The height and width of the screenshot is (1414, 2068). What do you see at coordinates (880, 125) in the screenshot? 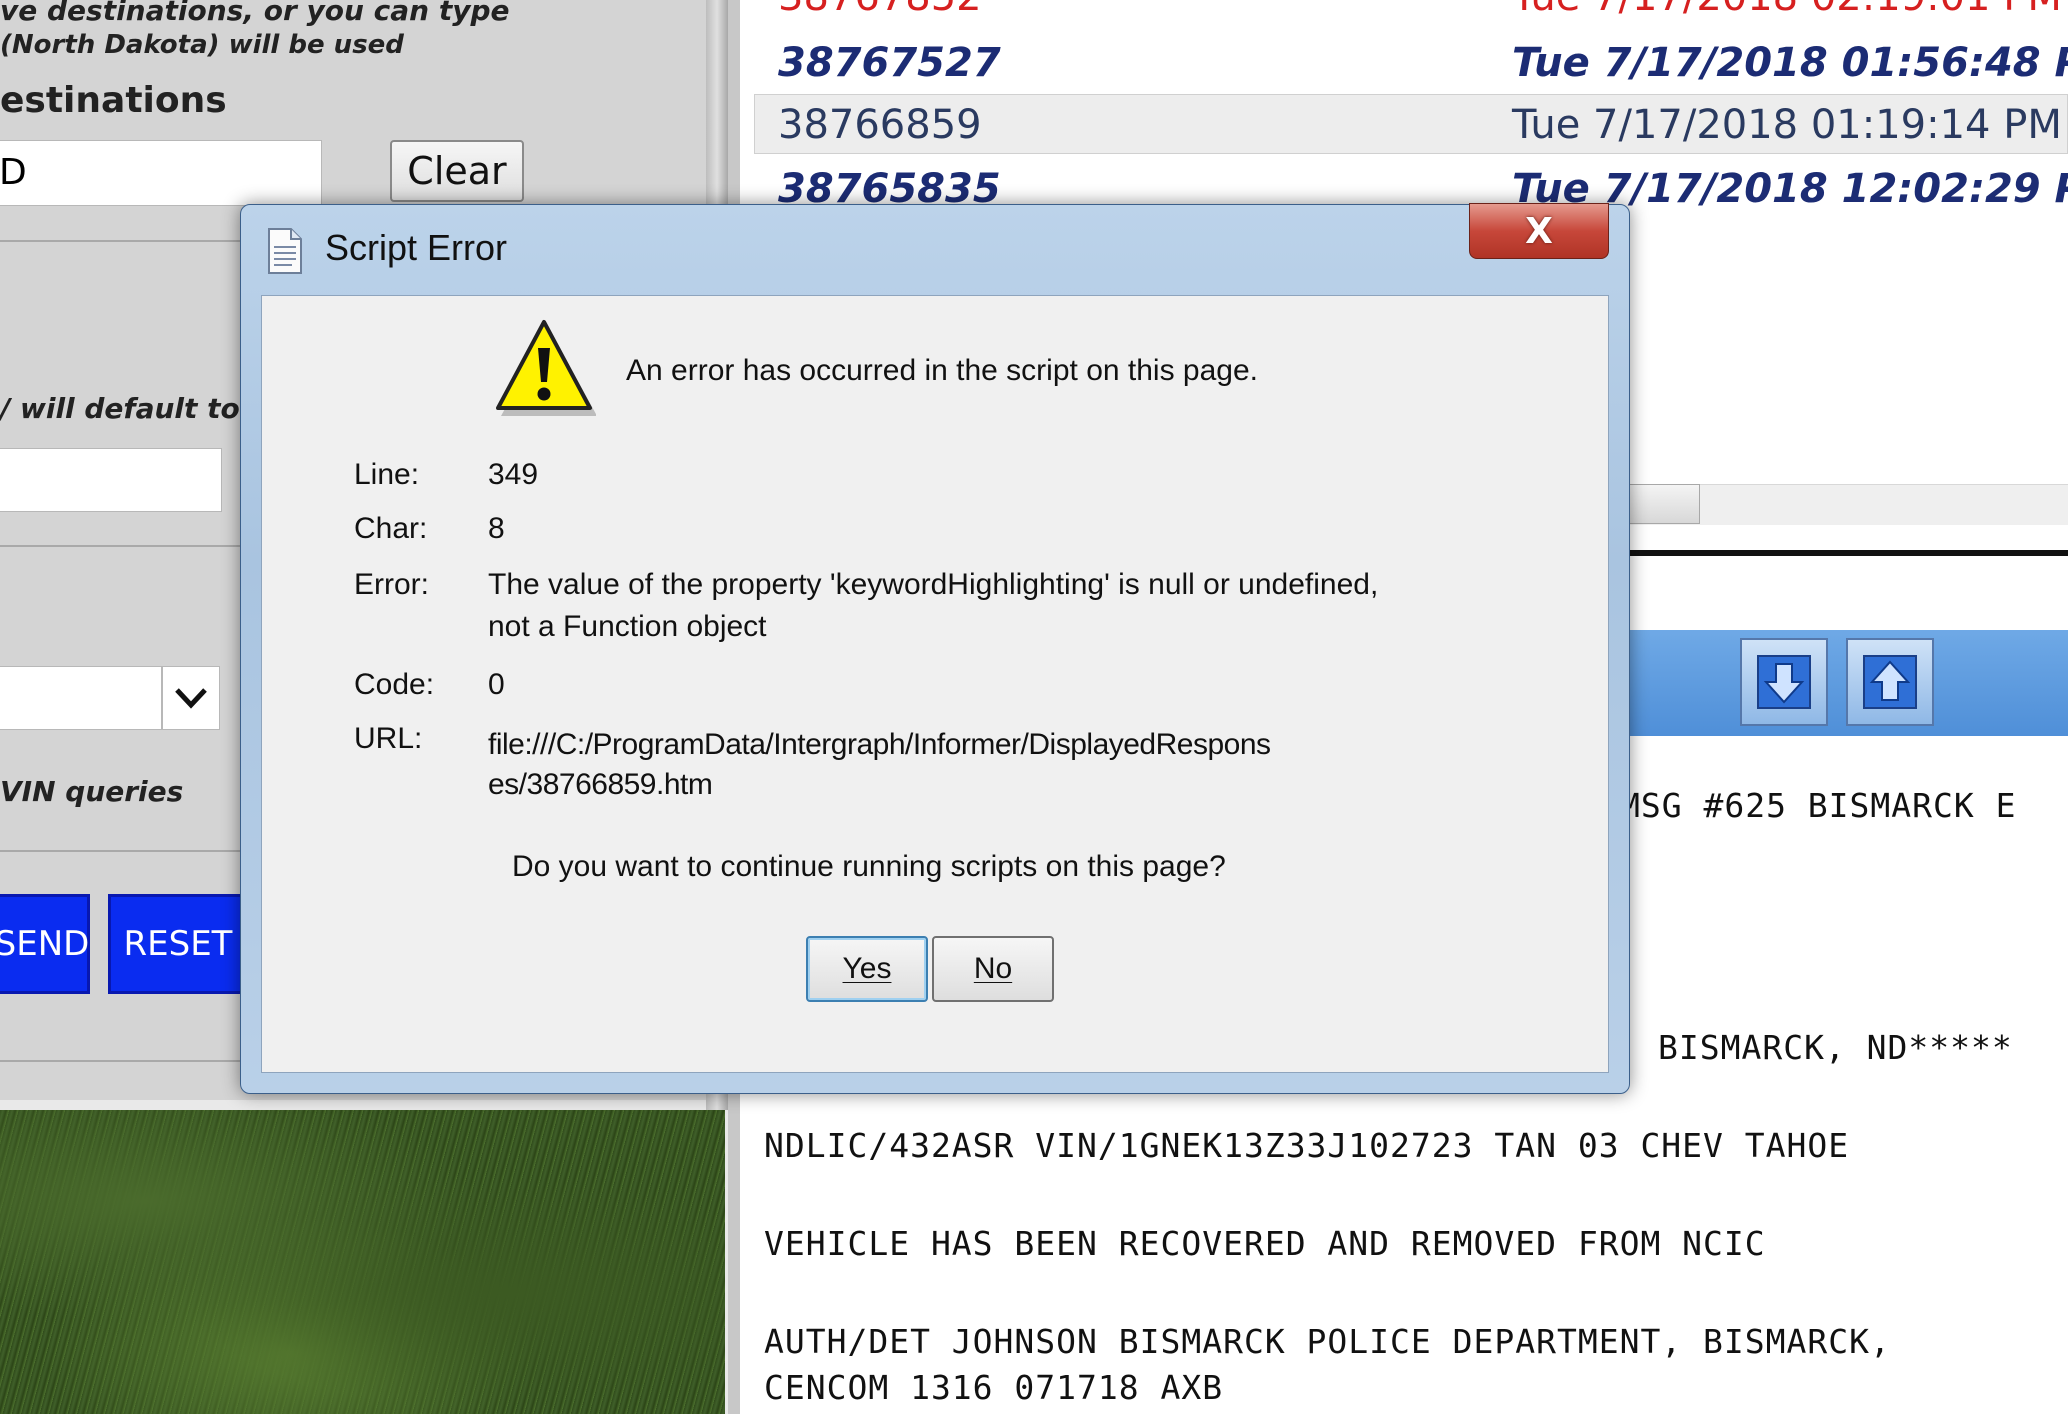
I see `message-id: 38766859` at bounding box center [880, 125].